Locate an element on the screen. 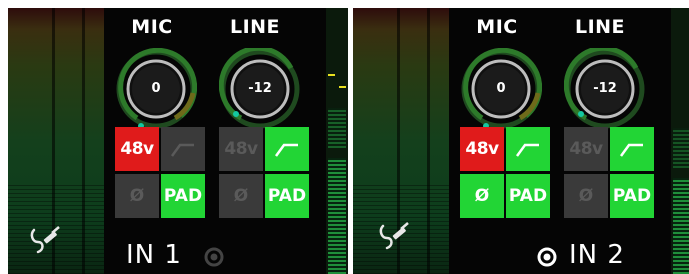  input-label: IN 2 is located at coordinates (597, 255).